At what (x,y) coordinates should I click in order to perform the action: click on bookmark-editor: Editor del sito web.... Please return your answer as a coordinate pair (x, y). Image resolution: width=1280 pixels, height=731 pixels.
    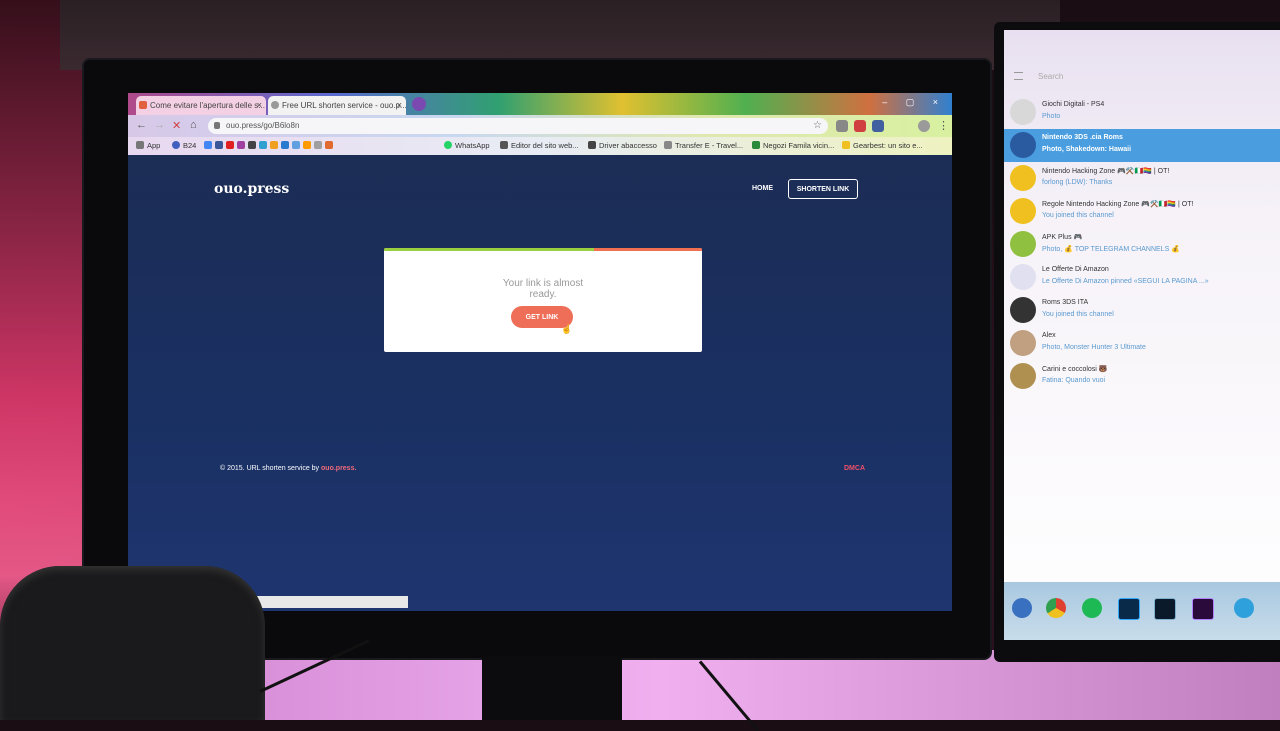
    Looking at the image, I should click on (539, 146).